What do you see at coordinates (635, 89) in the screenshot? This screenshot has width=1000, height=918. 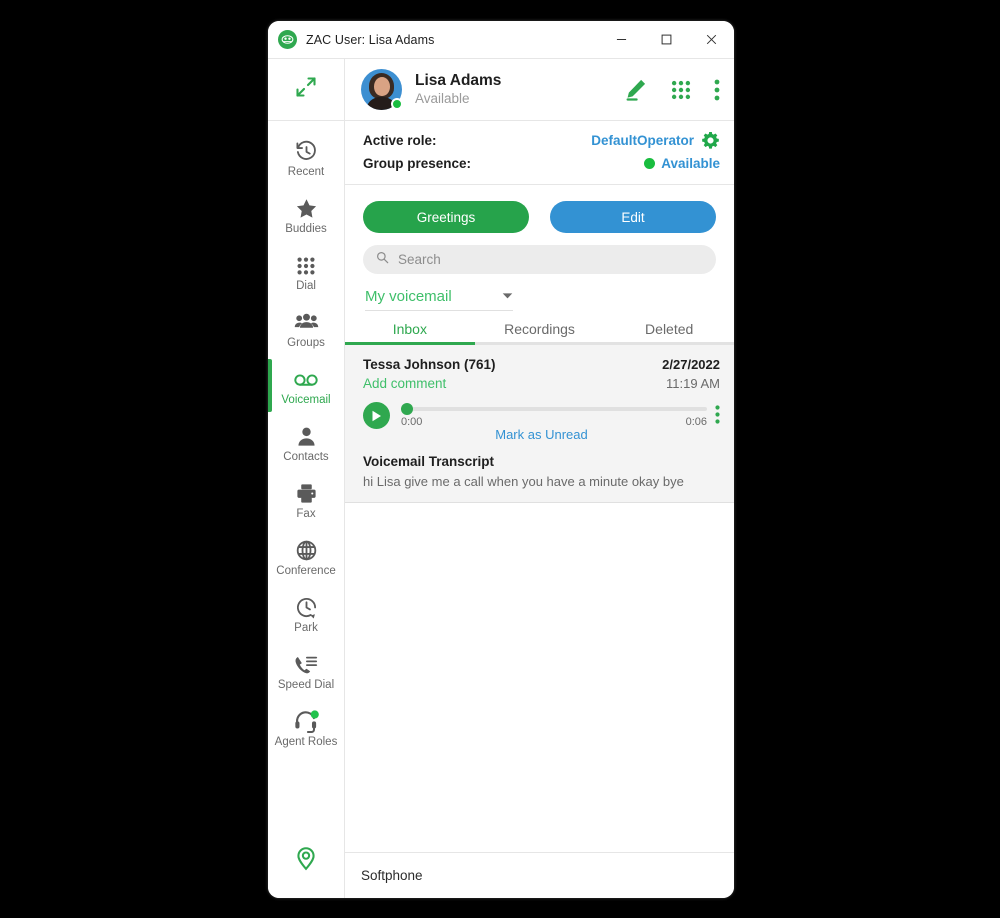 I see `edit-icon` at bounding box center [635, 89].